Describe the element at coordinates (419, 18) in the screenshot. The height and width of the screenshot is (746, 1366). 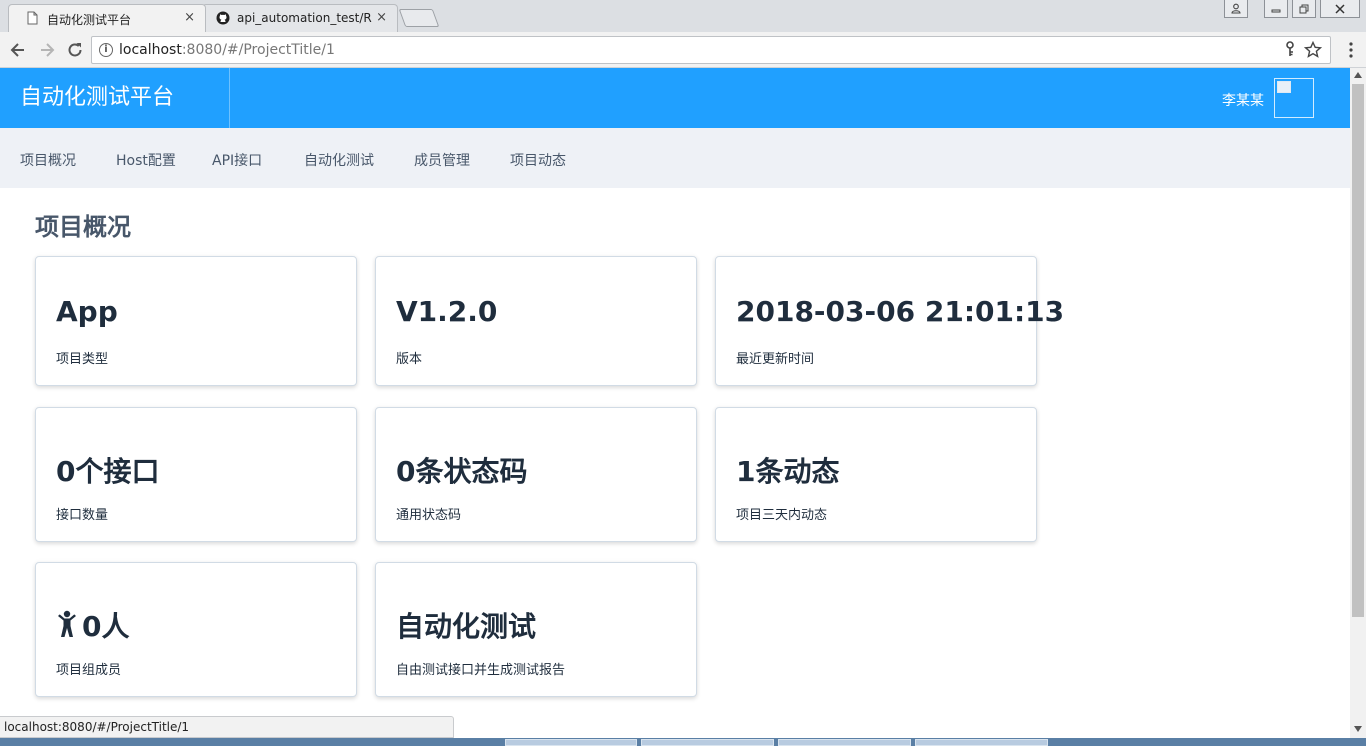
I see `new-tab-button` at that location.